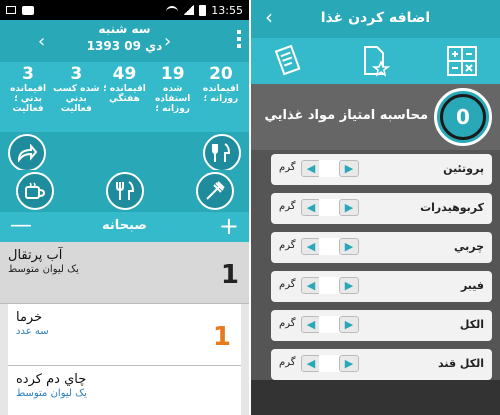  I want to click on stat-activity-remaining: 3 اقيمانده بدني ؛ فعاليت, so click(28, 89).